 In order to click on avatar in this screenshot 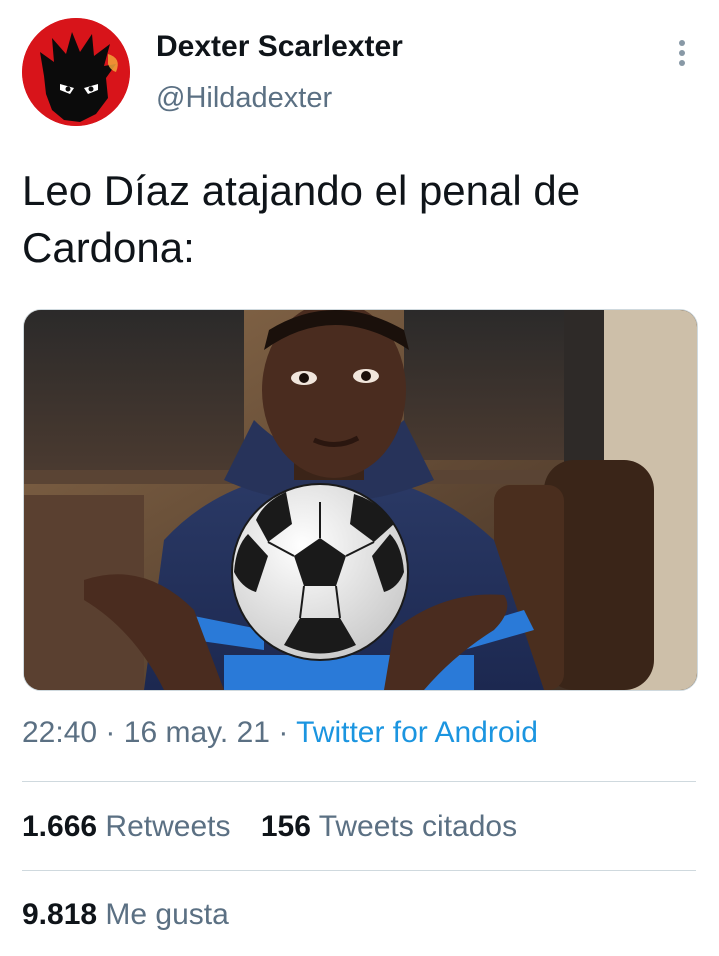, I will do `click(76, 72)`.